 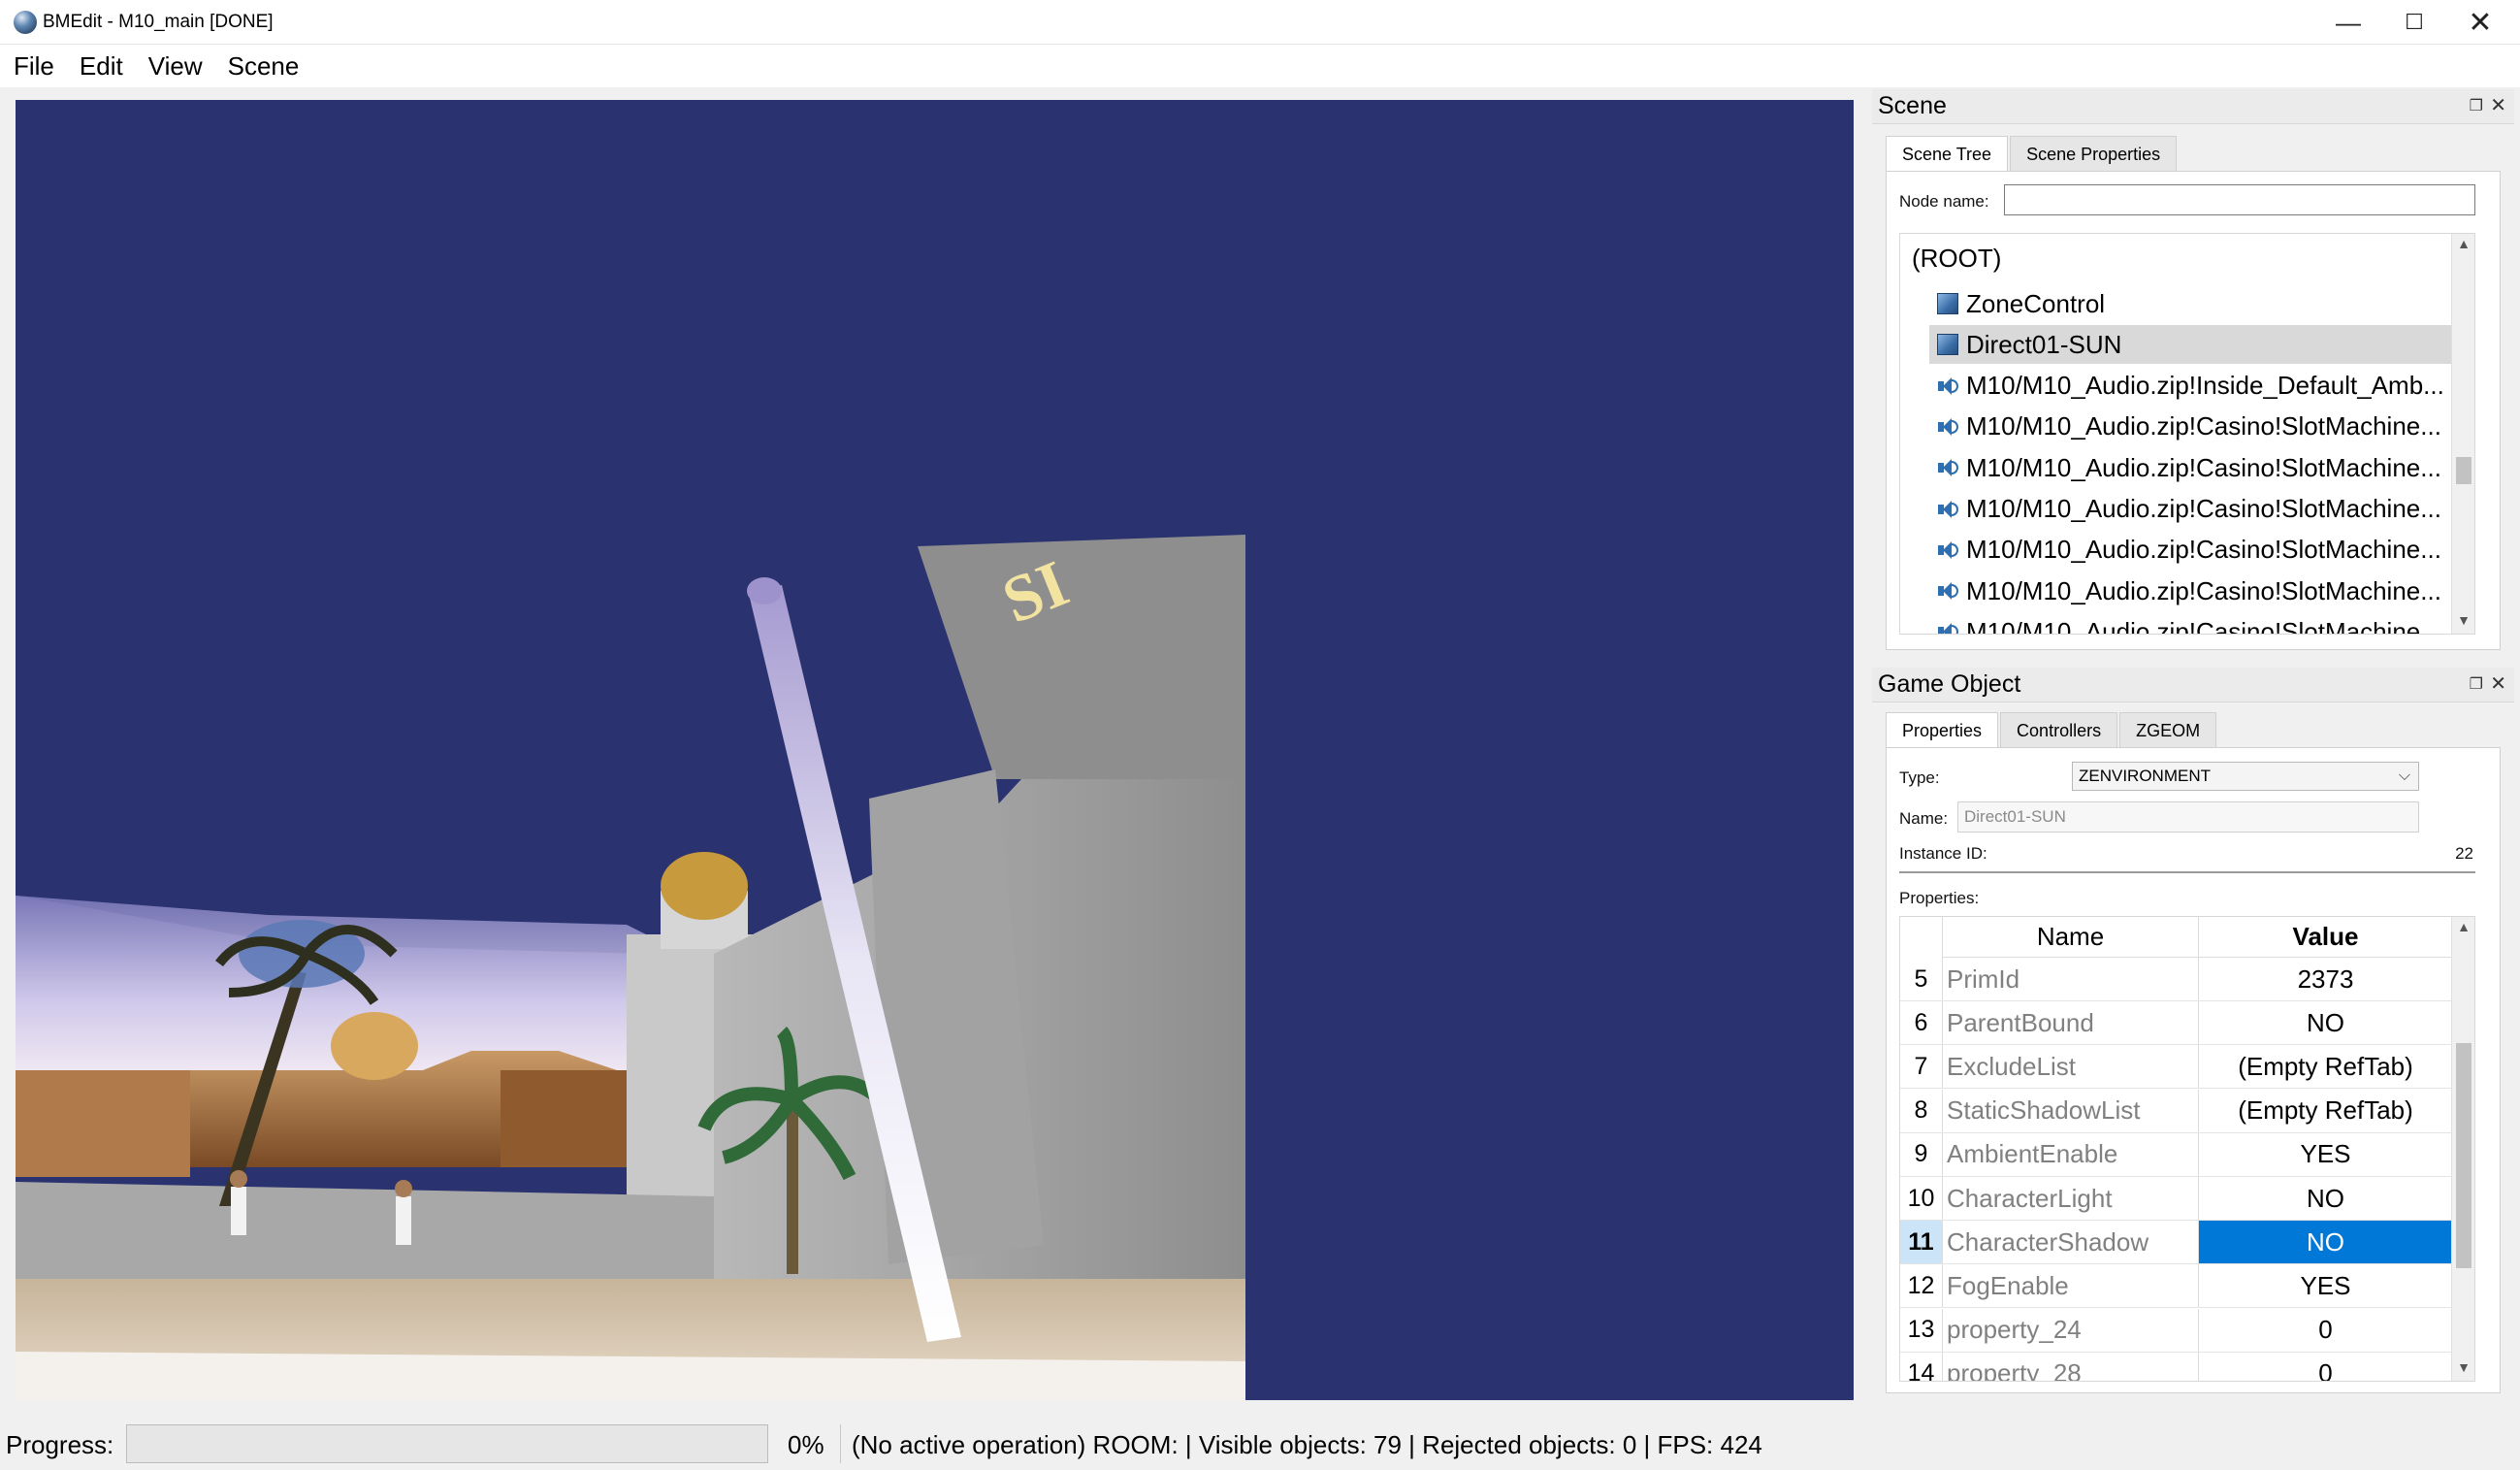 What do you see at coordinates (2348, 22) in the screenshot?
I see `minimize-button: —` at bounding box center [2348, 22].